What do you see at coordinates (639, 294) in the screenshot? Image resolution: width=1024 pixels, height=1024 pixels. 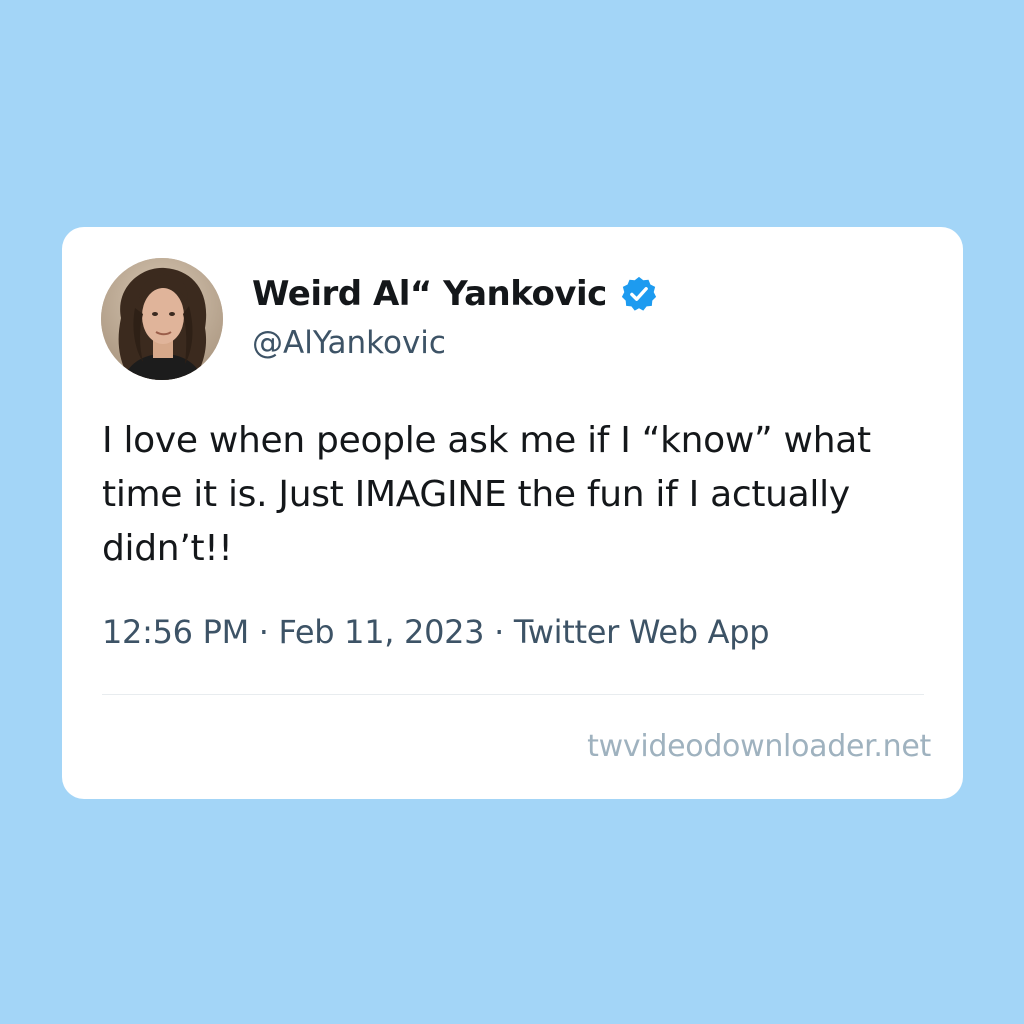 I see `verified-badge-icon` at bounding box center [639, 294].